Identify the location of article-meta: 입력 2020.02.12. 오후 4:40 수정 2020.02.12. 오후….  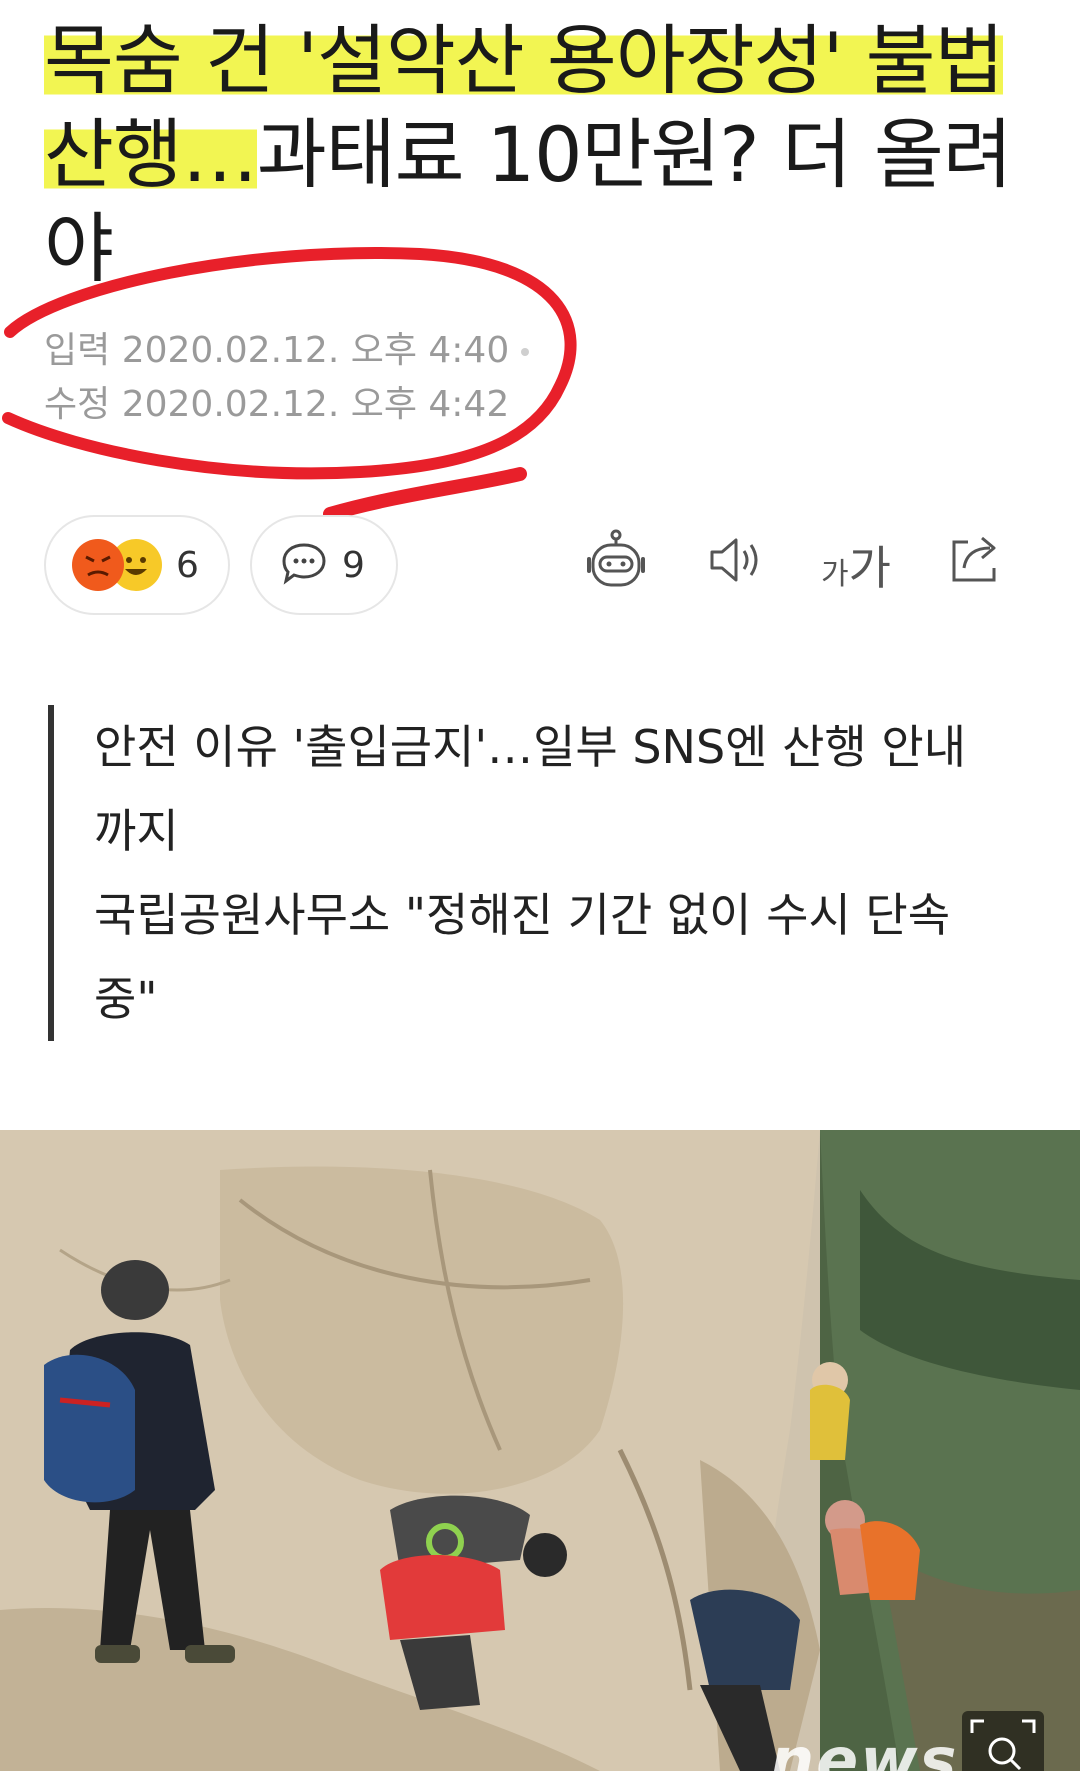
(287, 378).